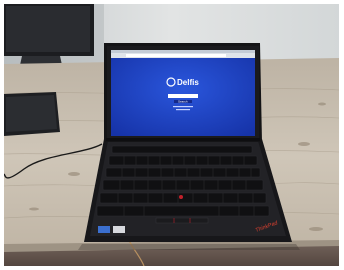 The height and width of the screenshot is (270, 344). I want to click on screen-background, so click(183, 93).